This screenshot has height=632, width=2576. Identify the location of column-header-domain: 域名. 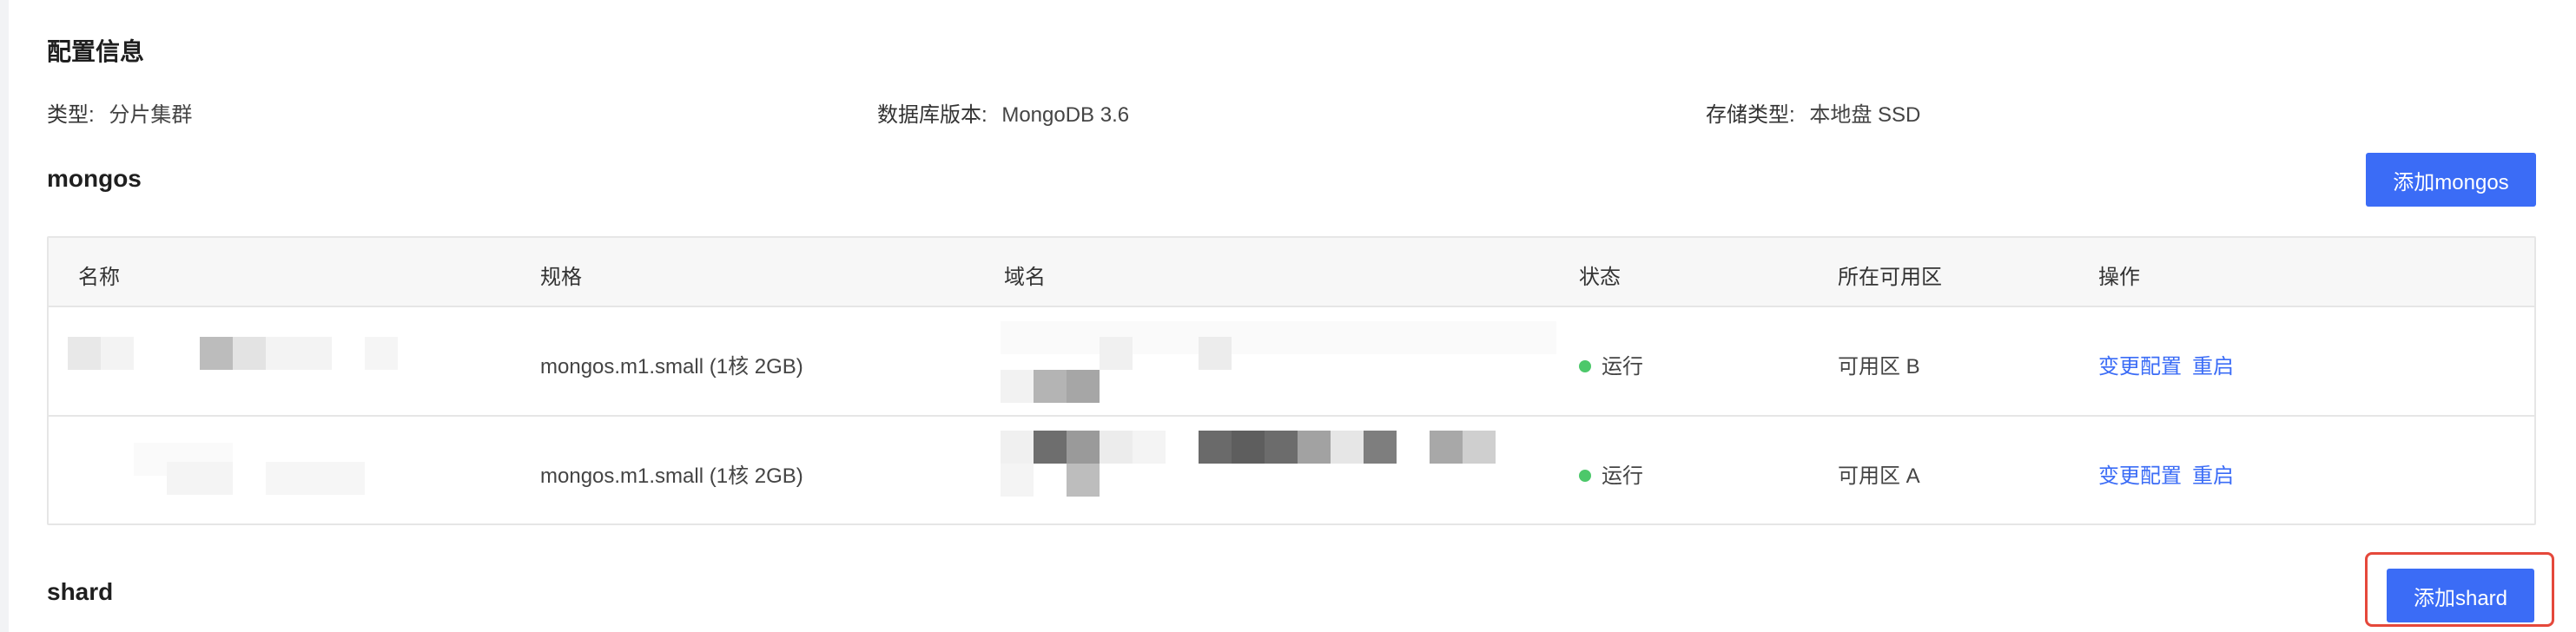
(1025, 277).